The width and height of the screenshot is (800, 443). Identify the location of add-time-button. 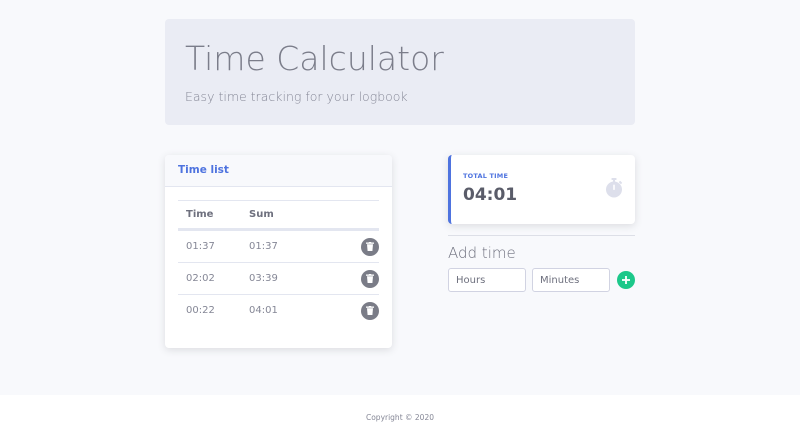
(626, 280).